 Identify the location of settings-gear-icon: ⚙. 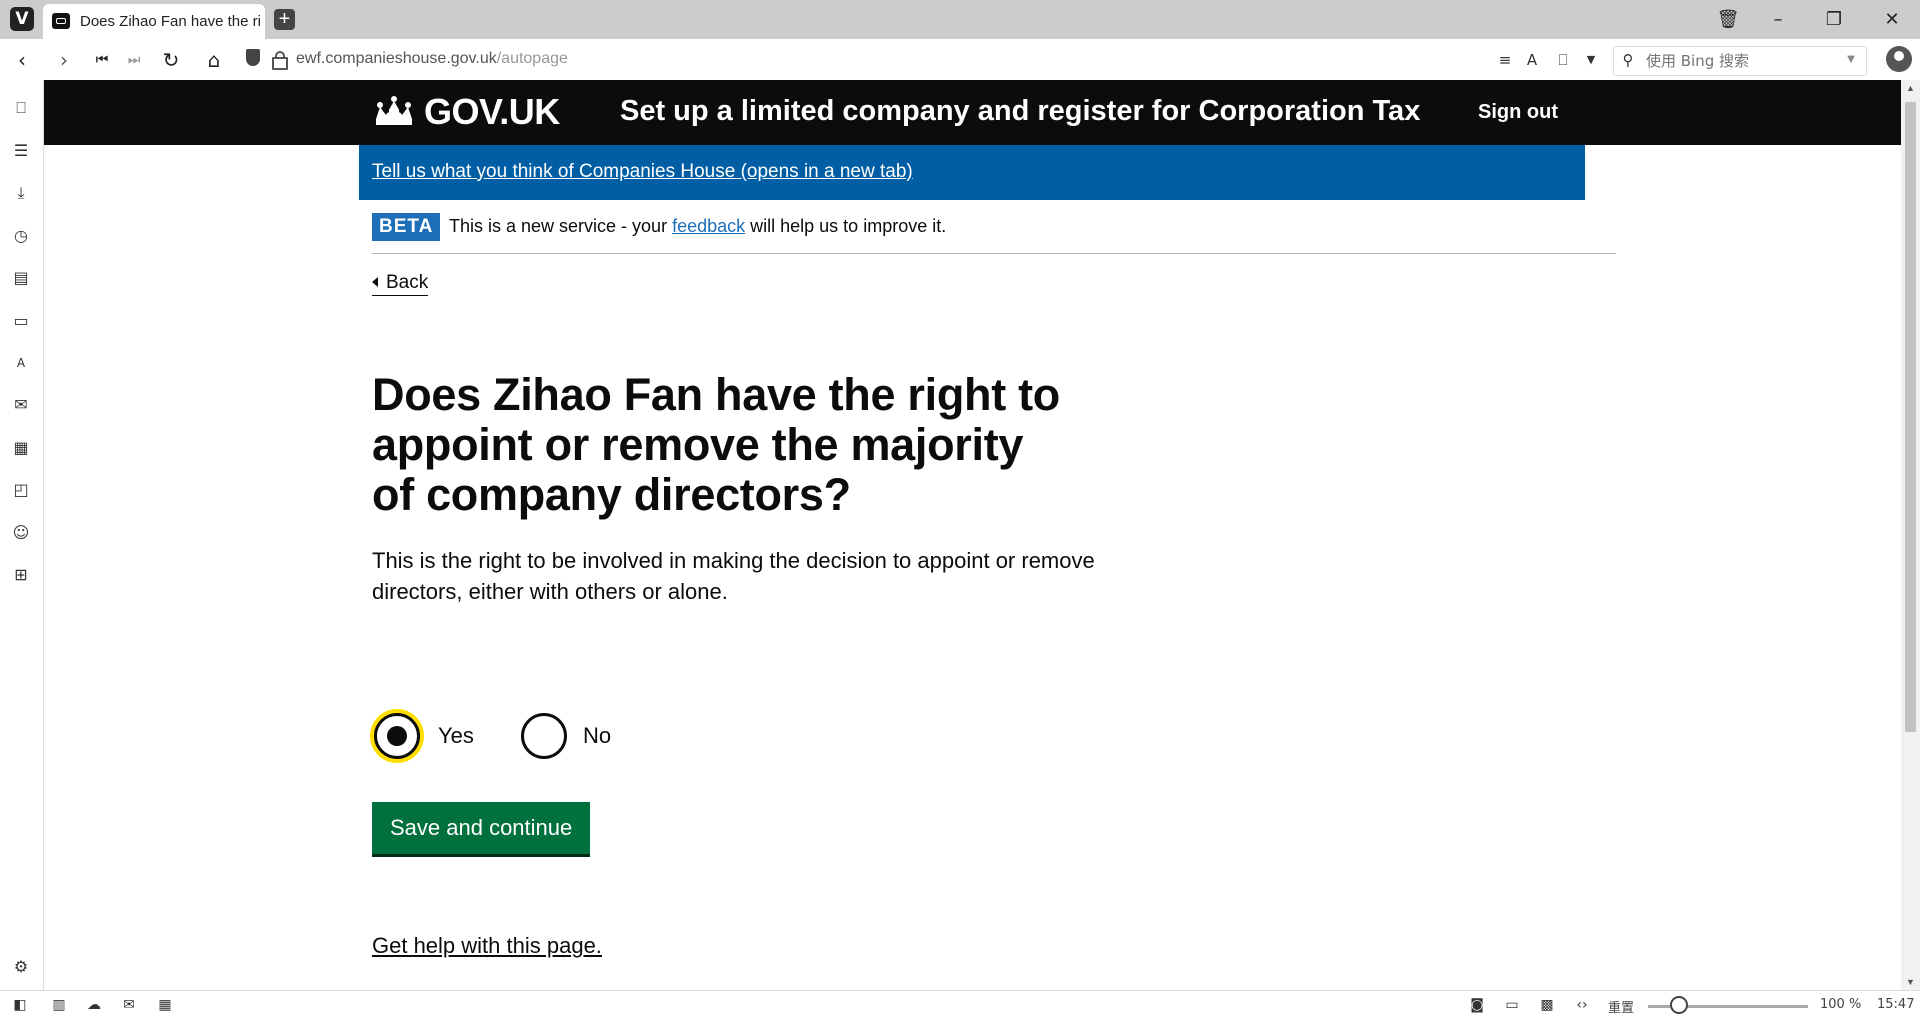
(21, 967).